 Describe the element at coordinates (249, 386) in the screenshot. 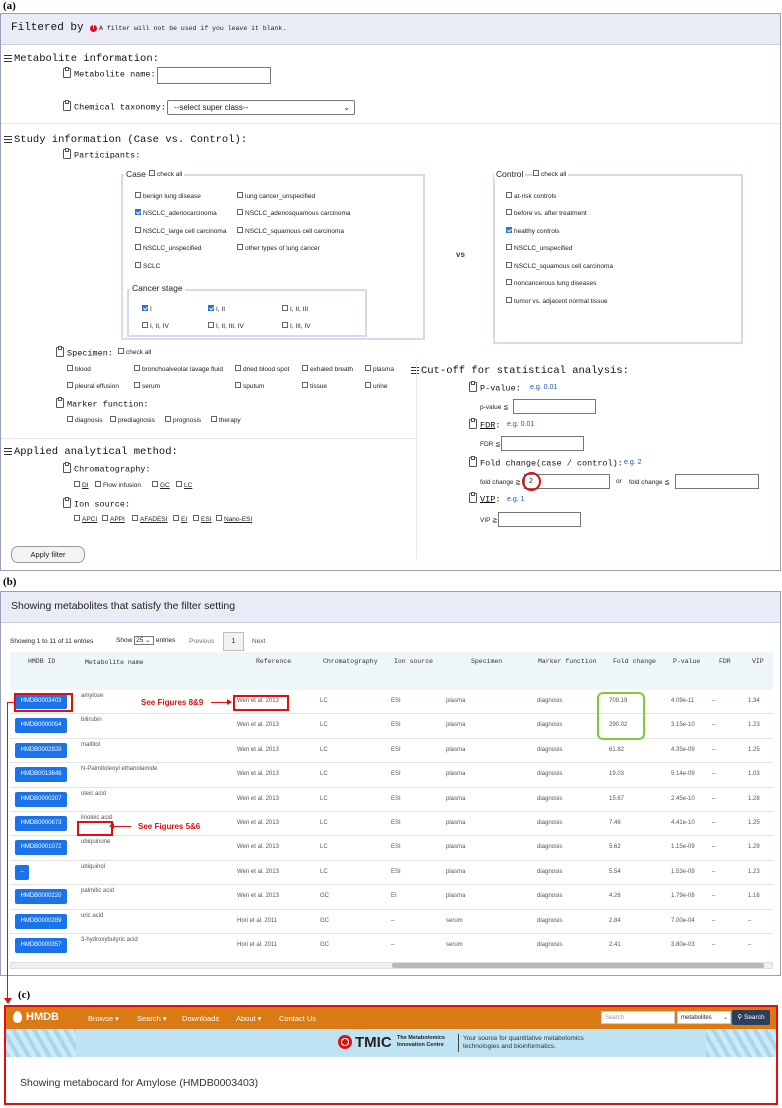

I see `specimen-option: sputum` at that location.